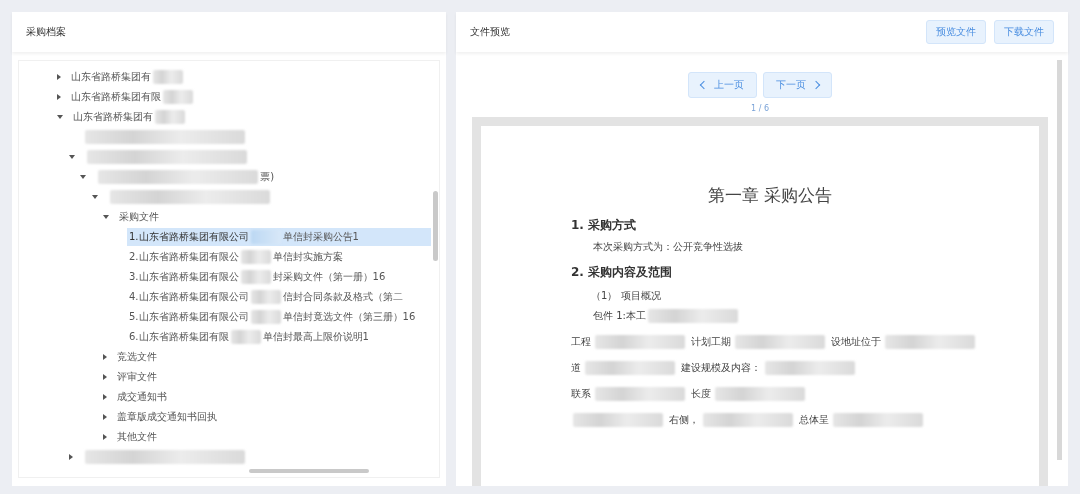  I want to click on tree-item: 封采购文件（第一册）16, so click(329, 277).